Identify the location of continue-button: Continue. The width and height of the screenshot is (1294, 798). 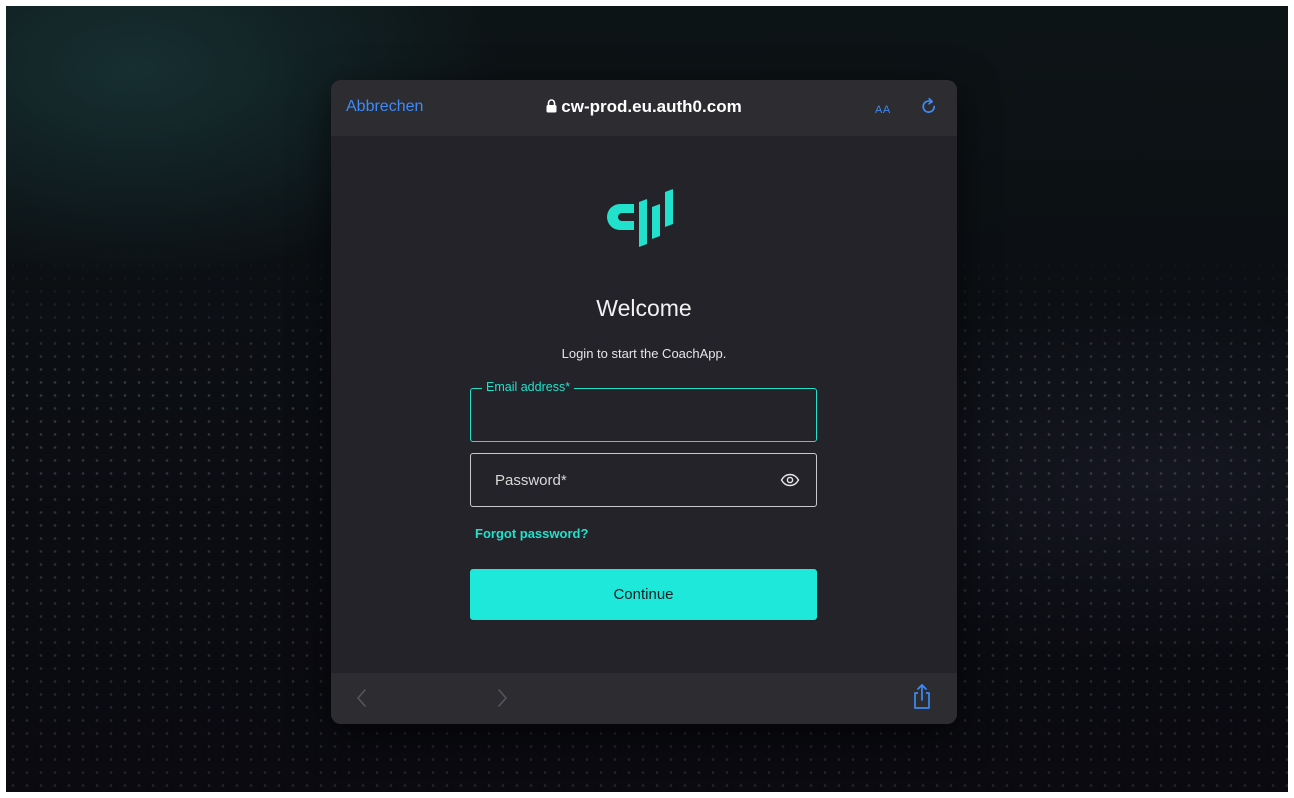
(643, 594).